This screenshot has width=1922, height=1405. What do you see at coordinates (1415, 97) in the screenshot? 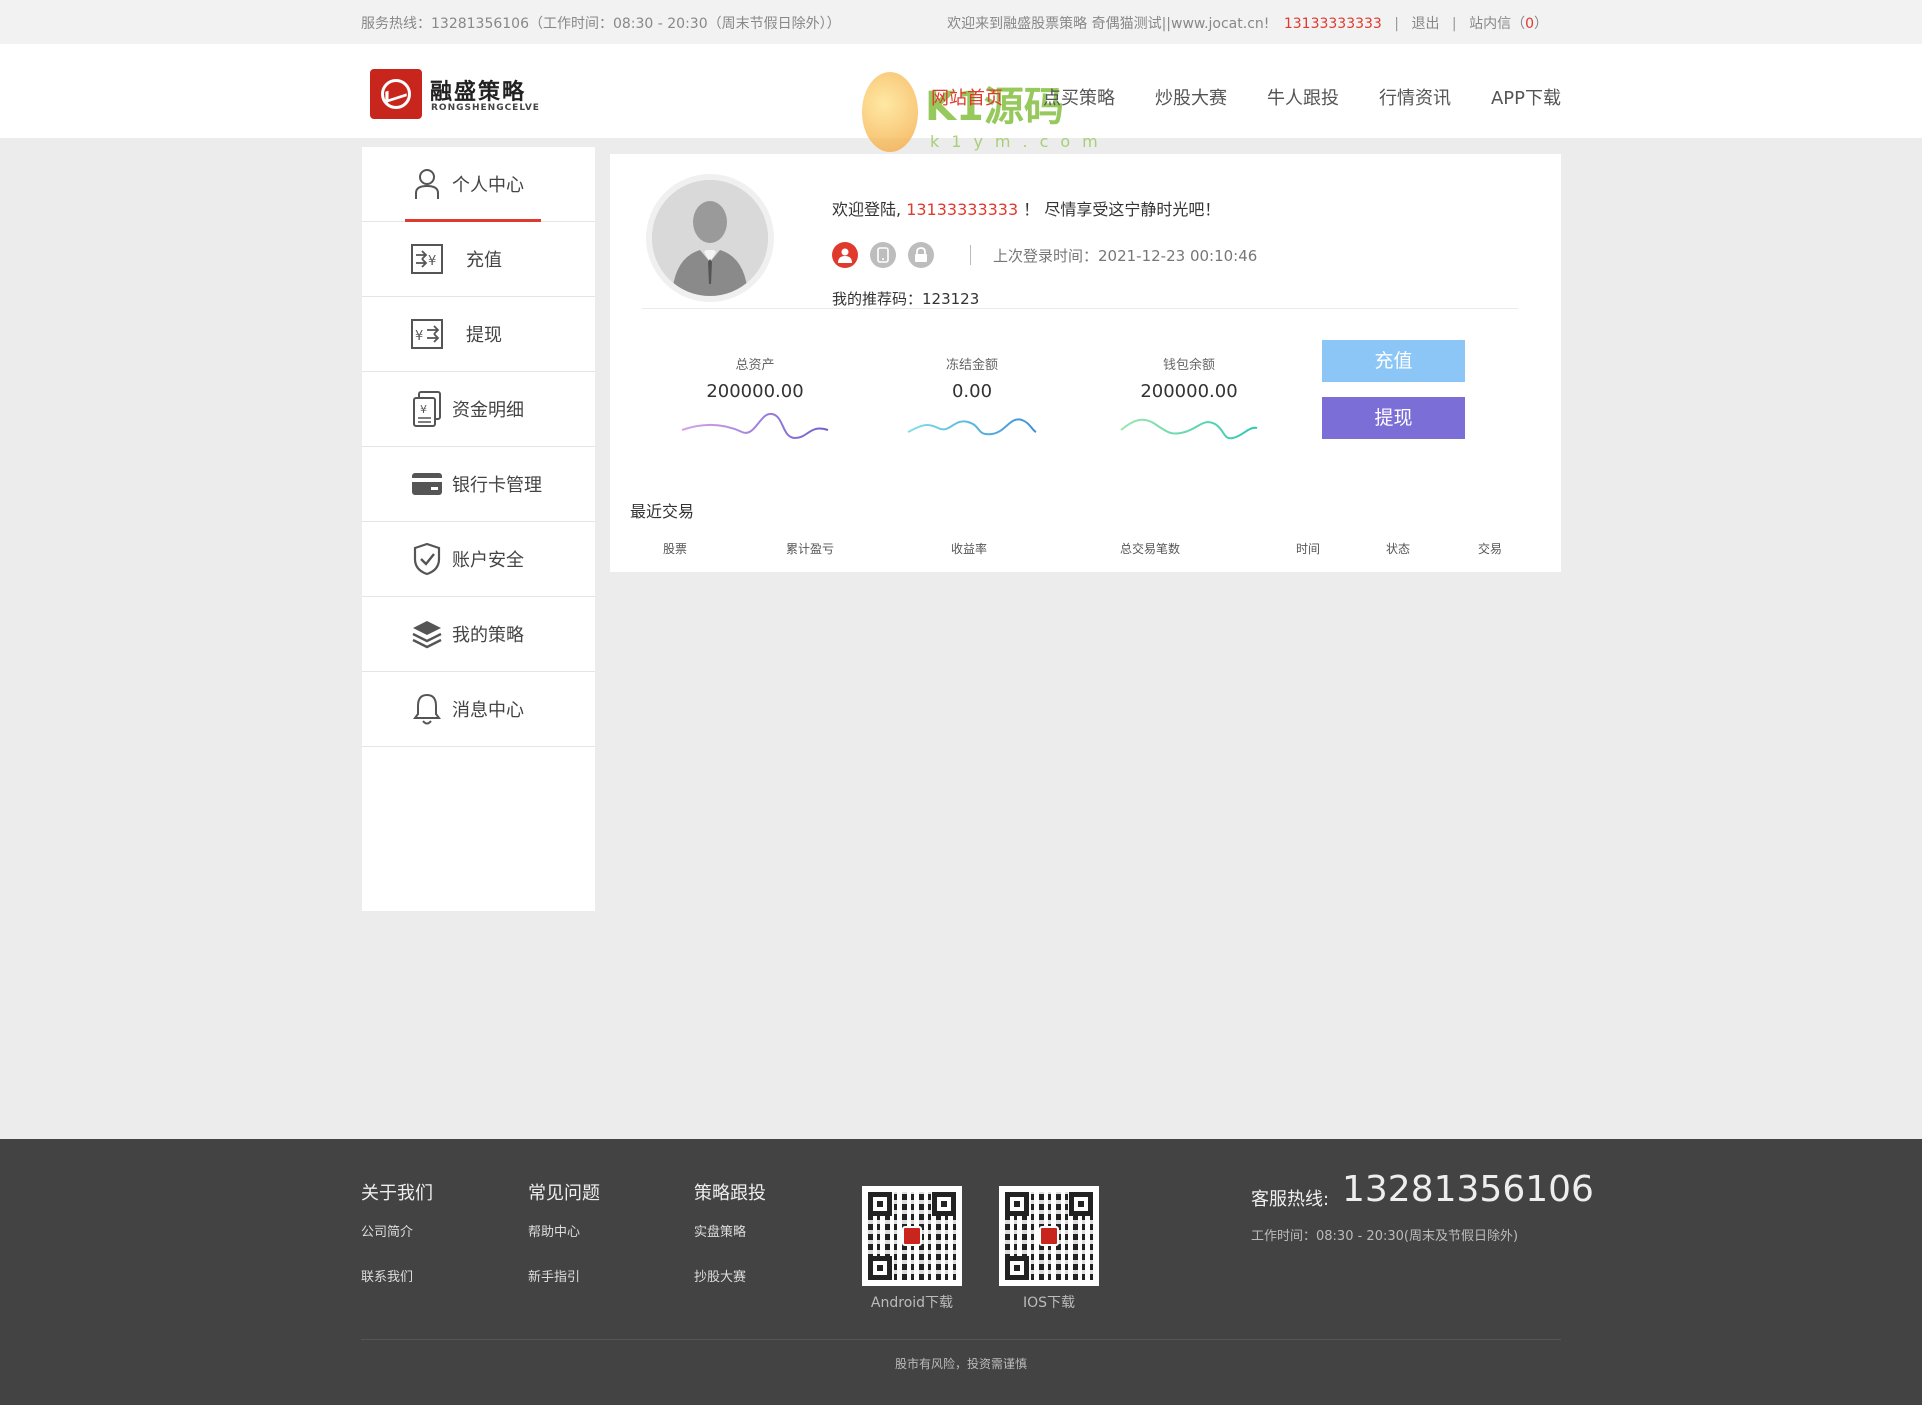
I see `nav-market-news: 行情资讯` at bounding box center [1415, 97].